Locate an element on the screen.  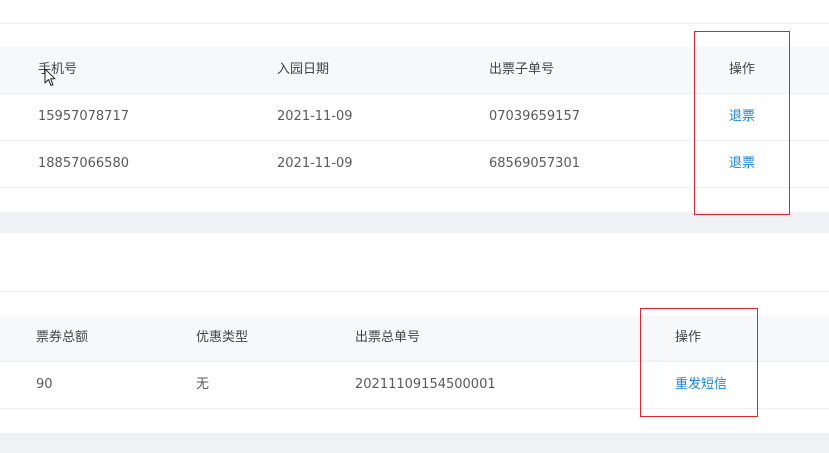
phone-cell: 18857066580 is located at coordinates (83, 163).